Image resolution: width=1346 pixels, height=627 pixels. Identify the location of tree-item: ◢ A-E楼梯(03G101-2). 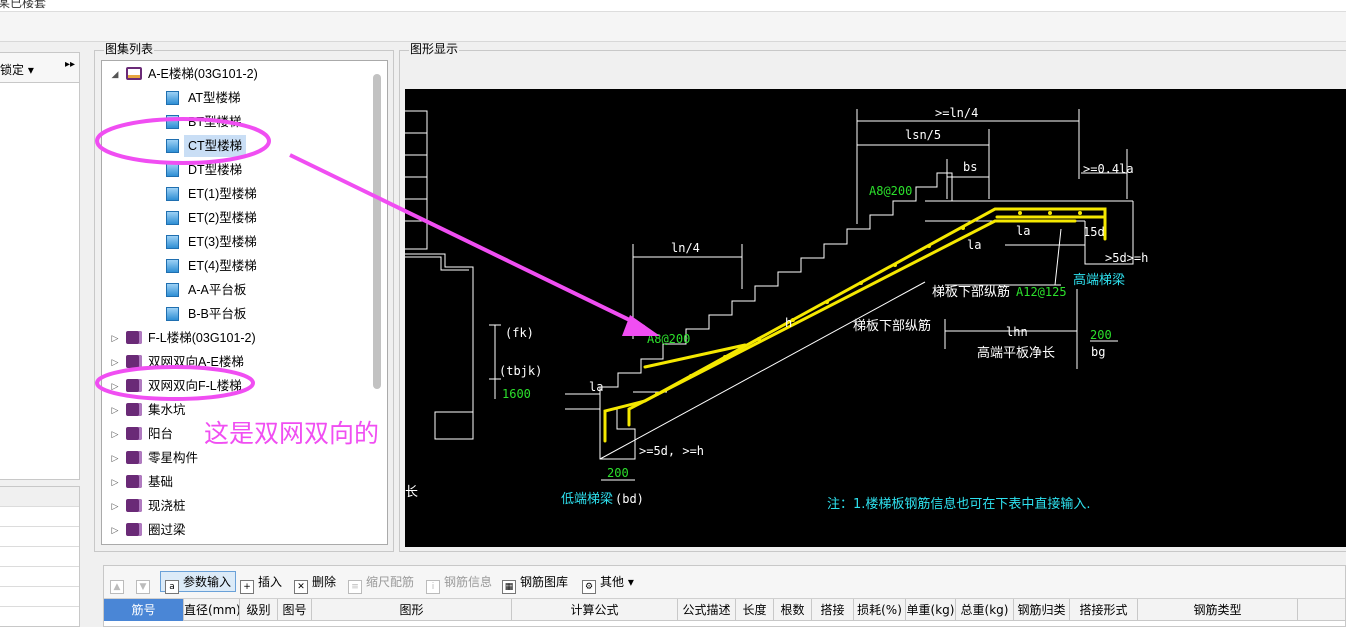
(237, 74).